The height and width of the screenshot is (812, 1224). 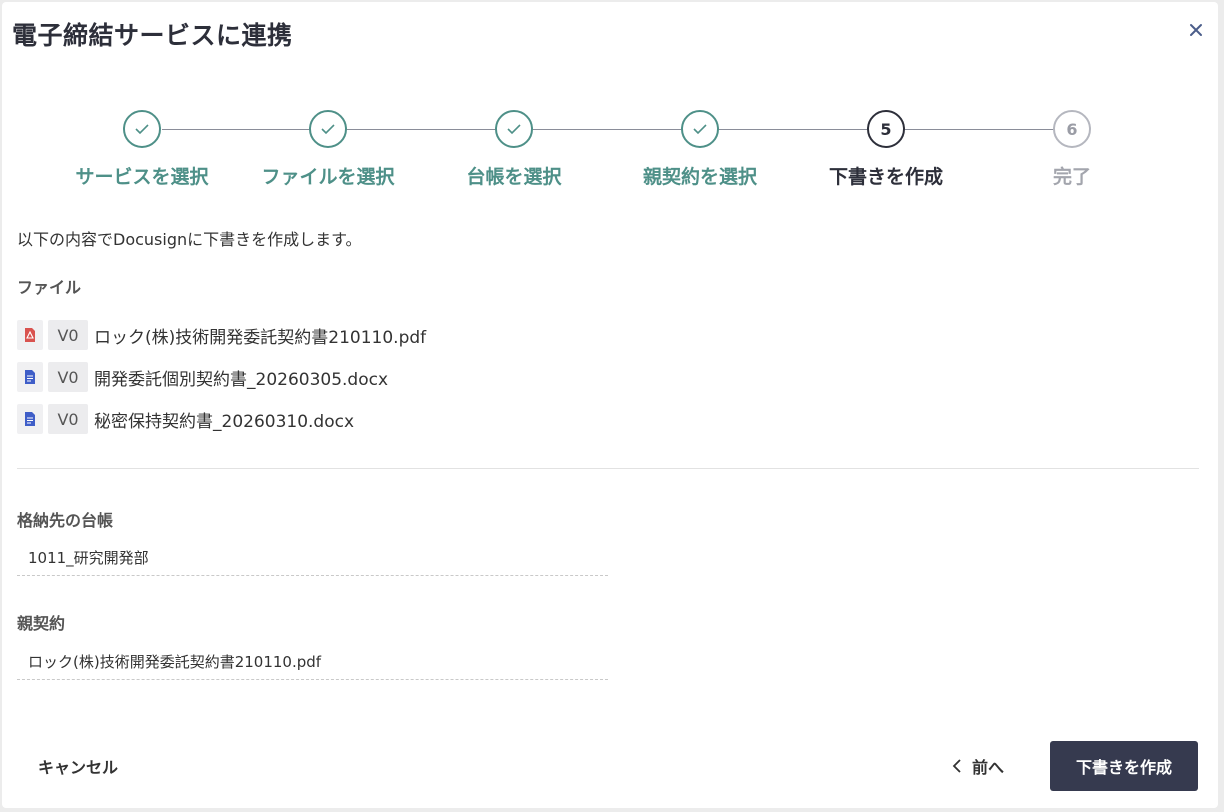 I want to click on file-item: V0 開発委託個別契約書_20260305.docx, so click(x=202, y=377).